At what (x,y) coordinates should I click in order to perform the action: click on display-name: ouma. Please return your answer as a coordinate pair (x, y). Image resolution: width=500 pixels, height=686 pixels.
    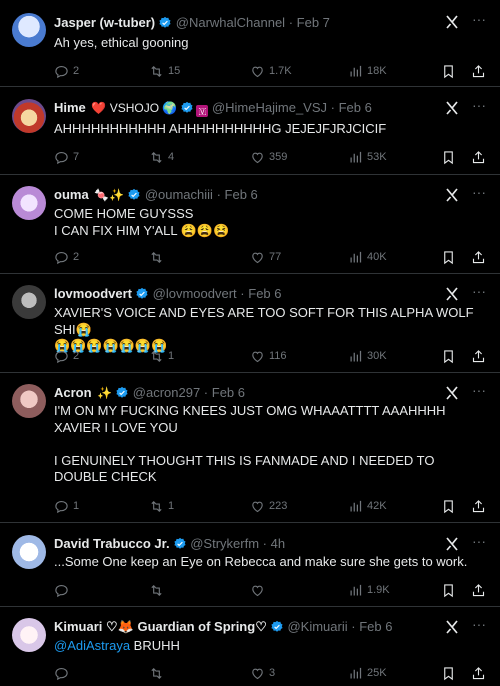
    Looking at the image, I should click on (71, 194).